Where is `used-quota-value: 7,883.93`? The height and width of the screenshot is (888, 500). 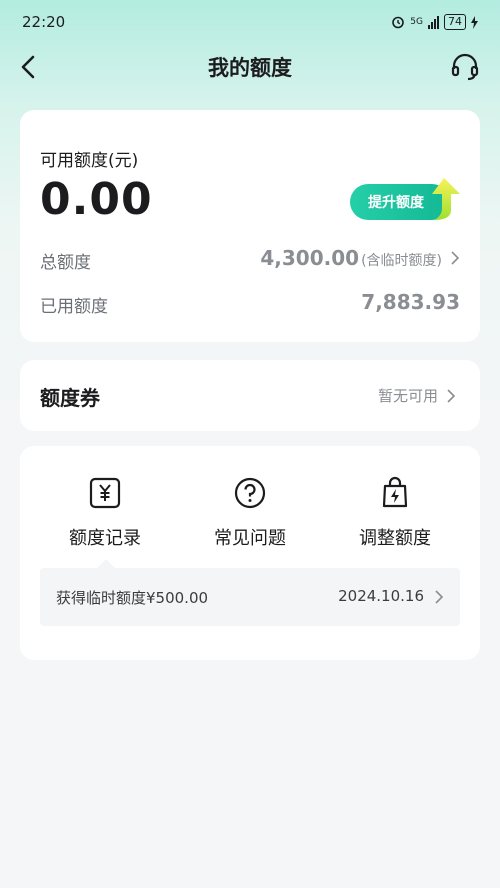
used-quota-value: 7,883.93 is located at coordinates (410, 302).